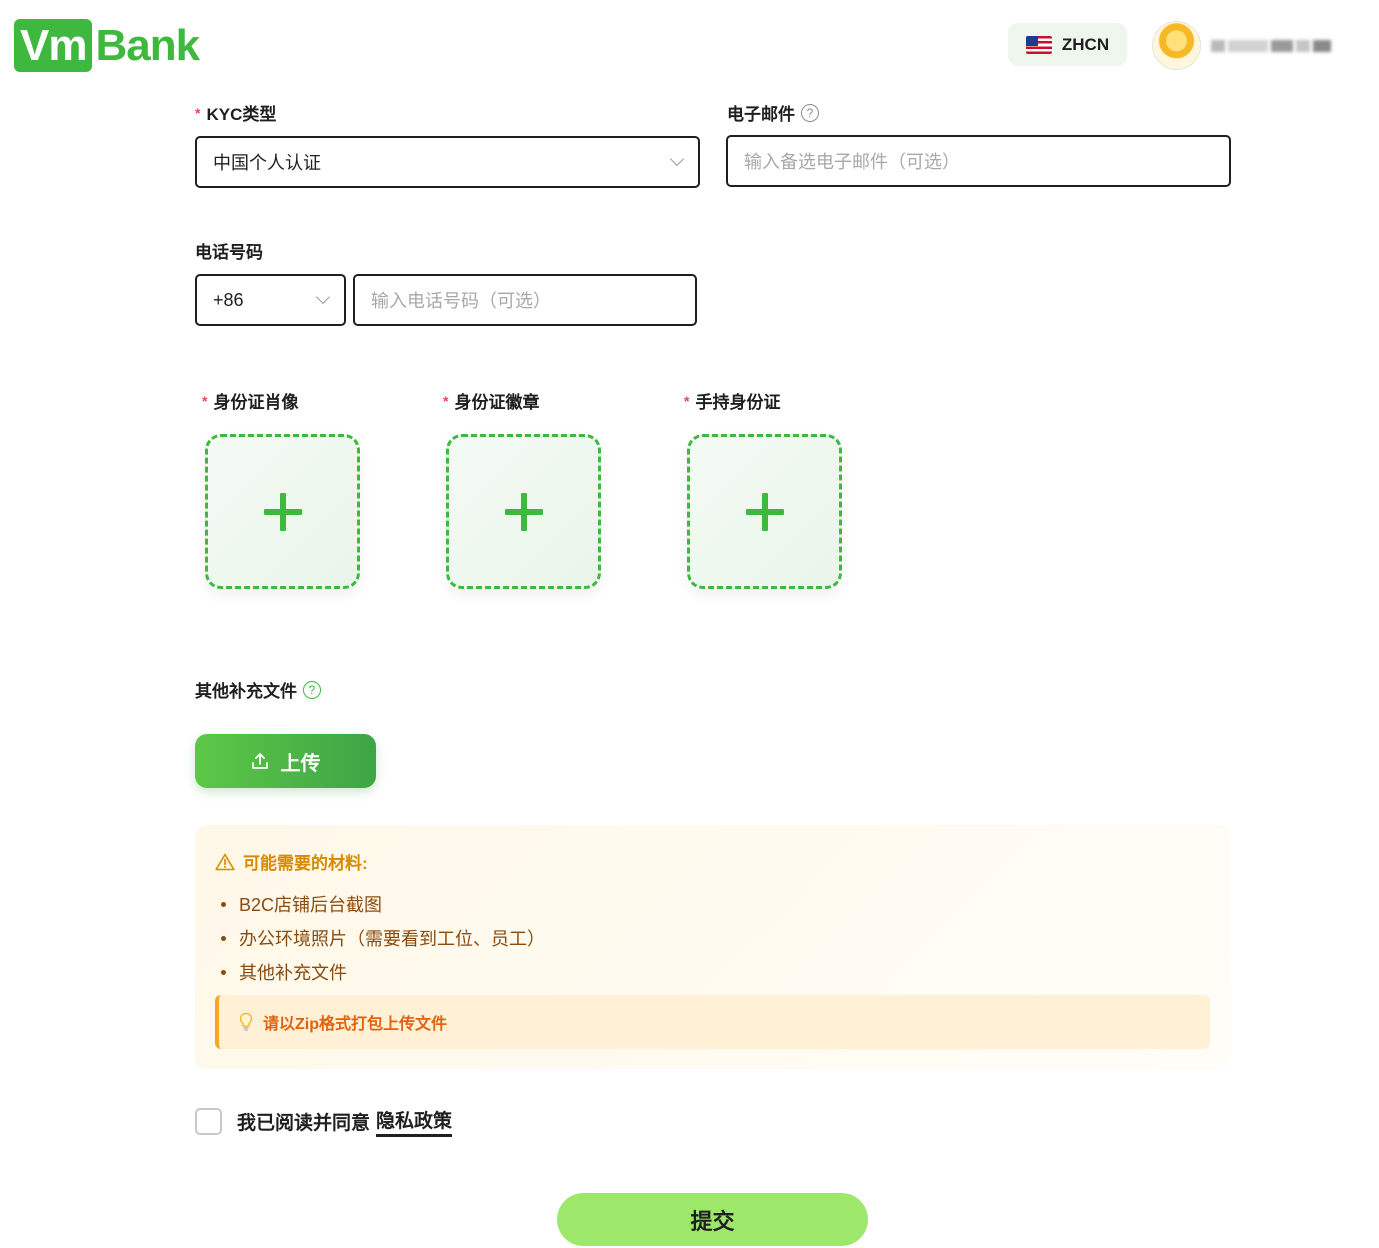  I want to click on us-flag-icon, so click(1038, 44).